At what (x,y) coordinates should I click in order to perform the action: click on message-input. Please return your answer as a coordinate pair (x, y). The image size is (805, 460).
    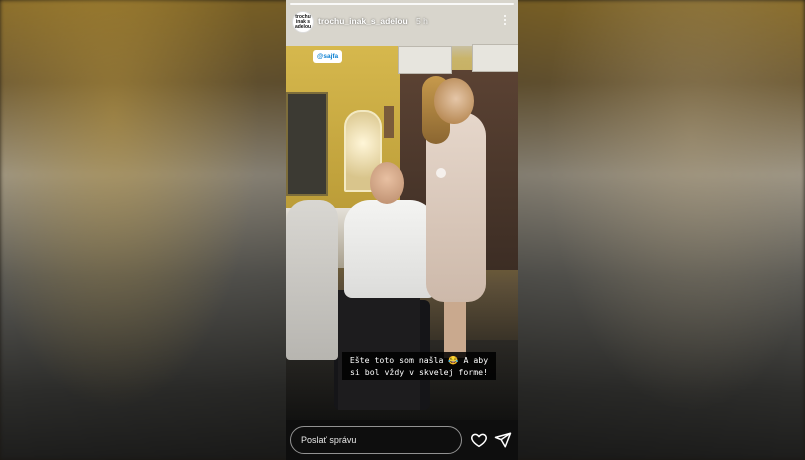
    Looking at the image, I should click on (376, 440).